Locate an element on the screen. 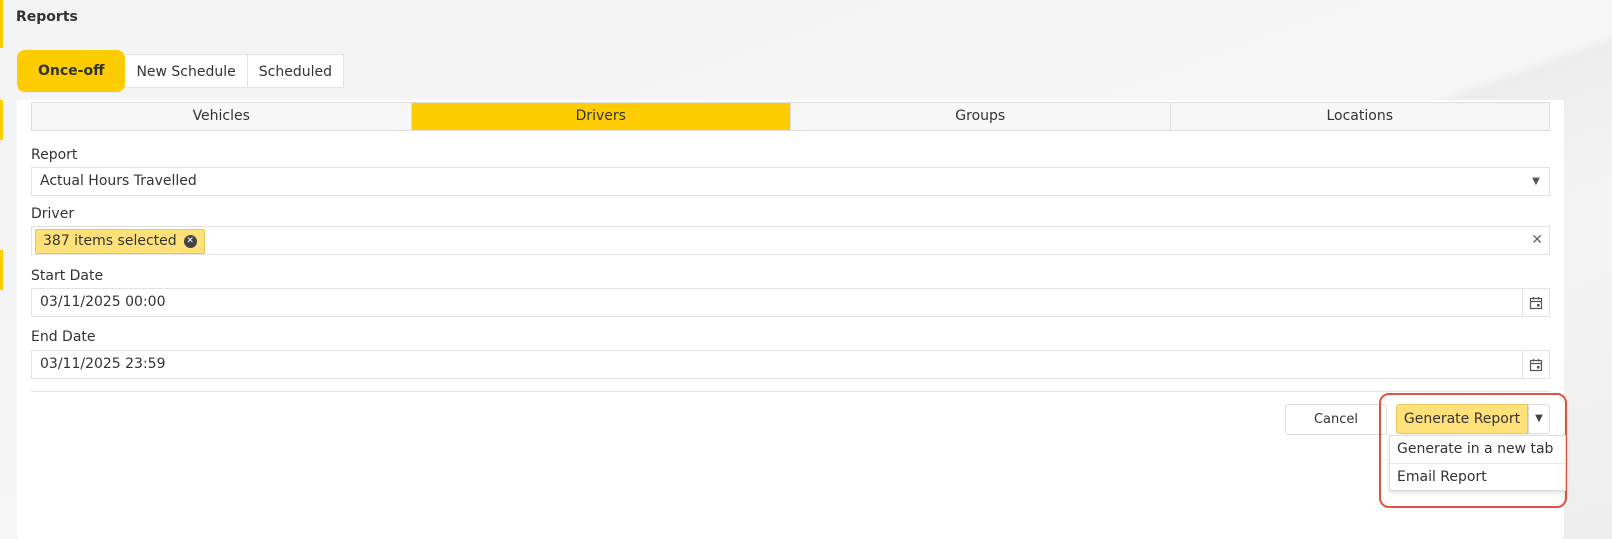 This screenshot has width=1612, height=539. start-date-value: 03/11/2025 00:00 is located at coordinates (103, 302).